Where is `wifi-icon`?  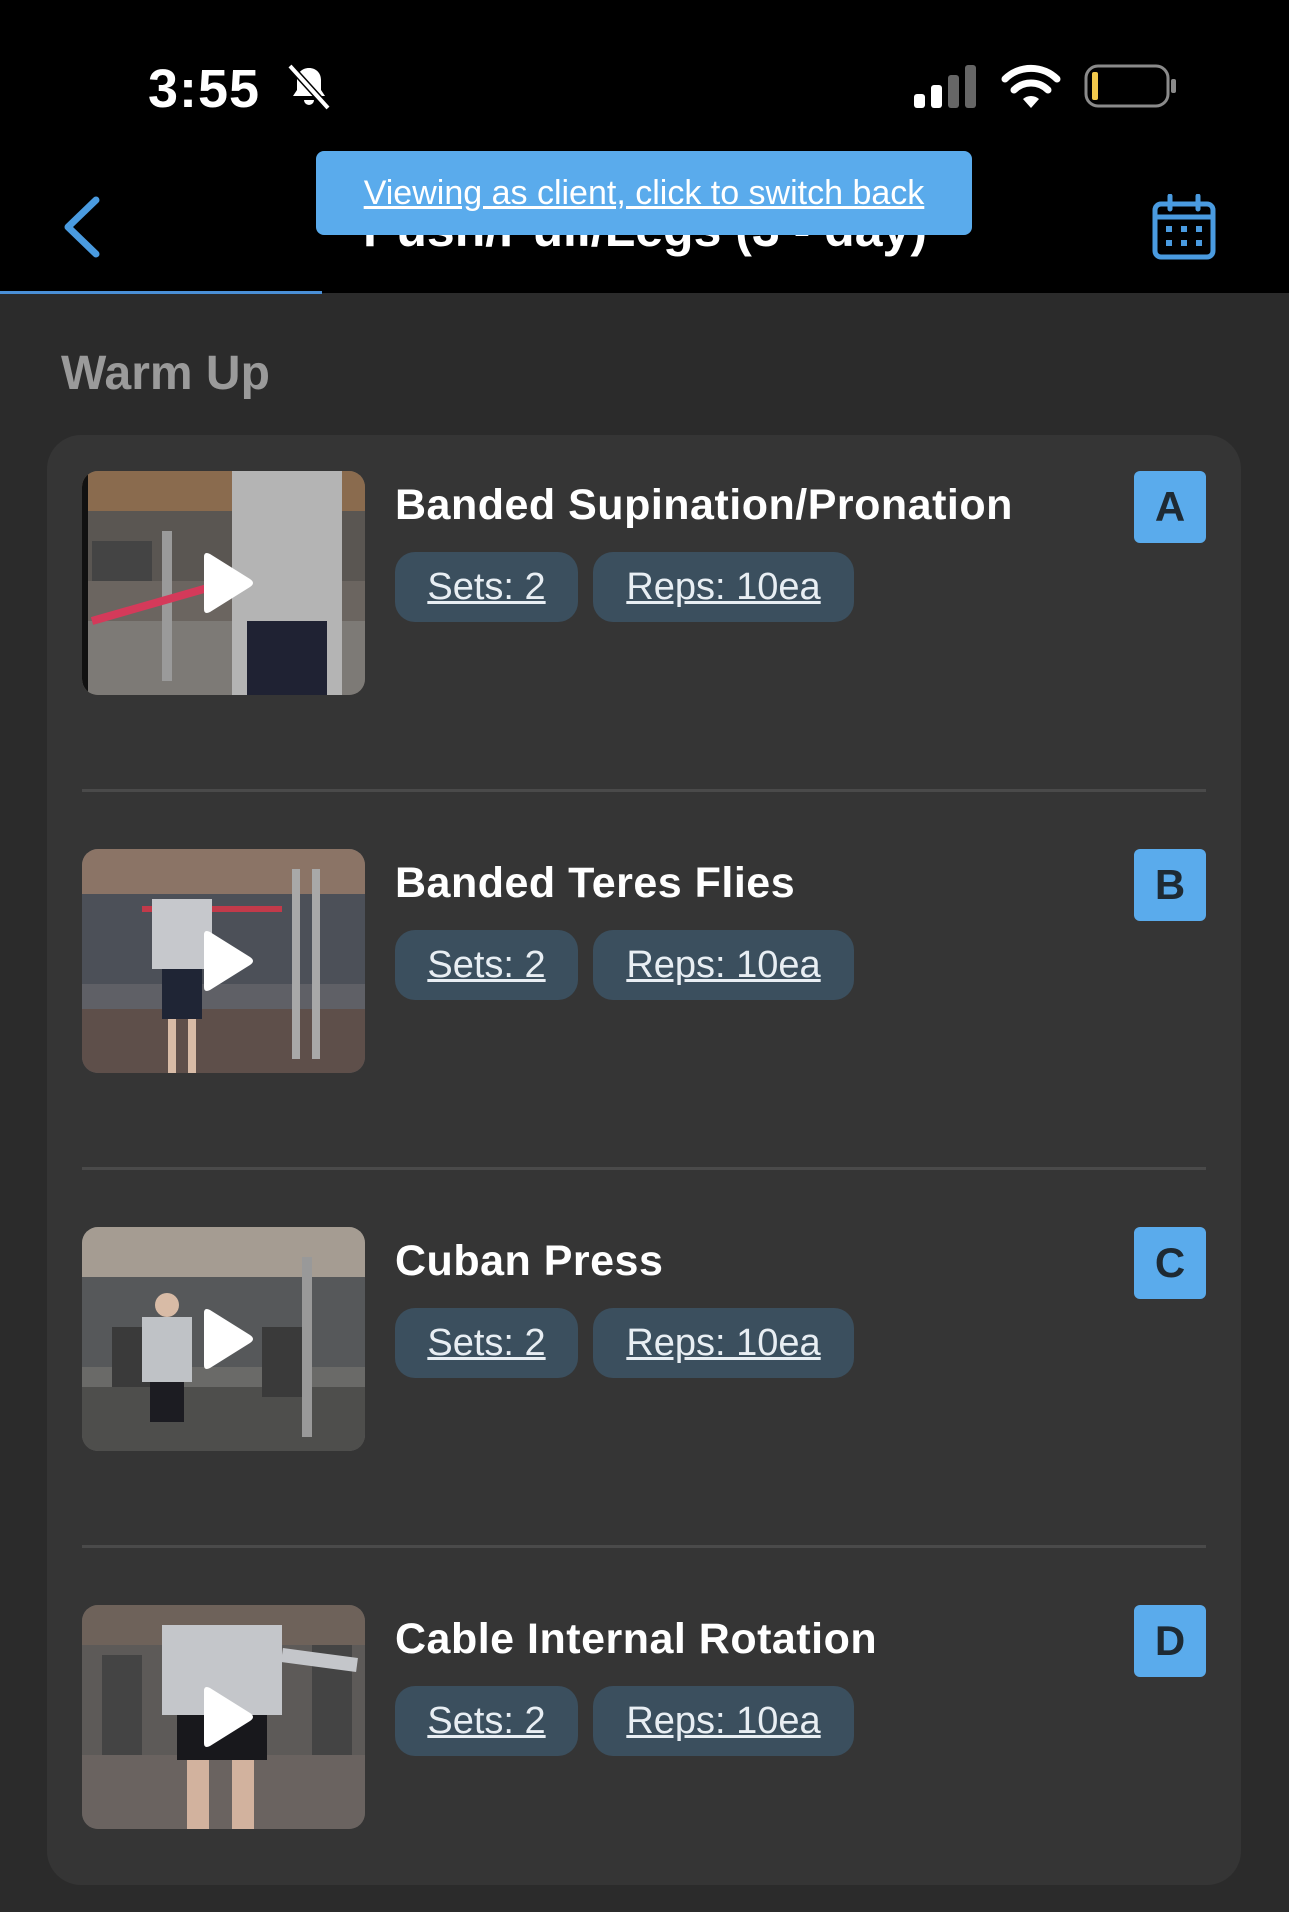 wifi-icon is located at coordinates (1031, 86).